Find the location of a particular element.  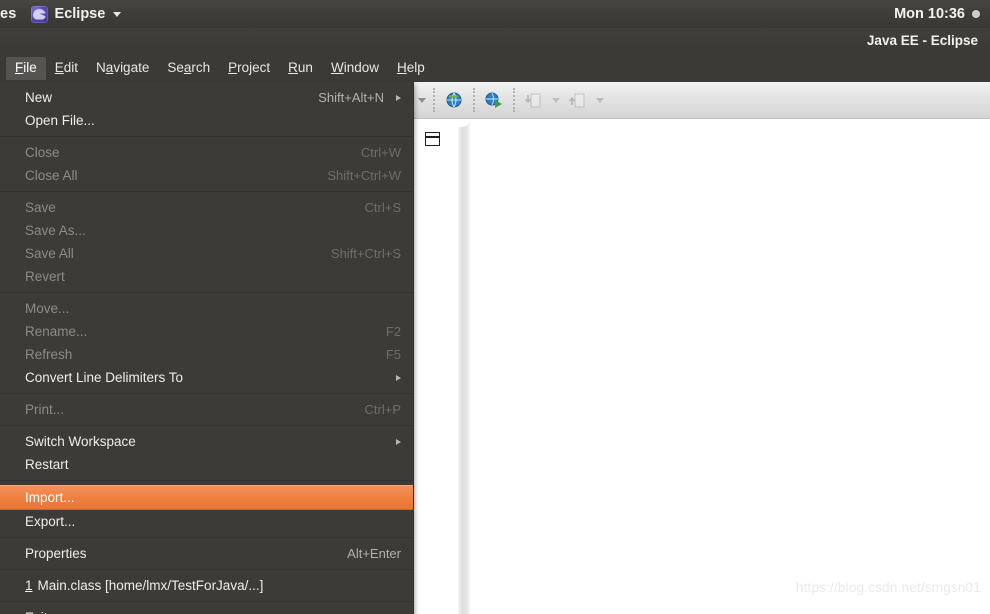

run-on-server-icon is located at coordinates (494, 100).